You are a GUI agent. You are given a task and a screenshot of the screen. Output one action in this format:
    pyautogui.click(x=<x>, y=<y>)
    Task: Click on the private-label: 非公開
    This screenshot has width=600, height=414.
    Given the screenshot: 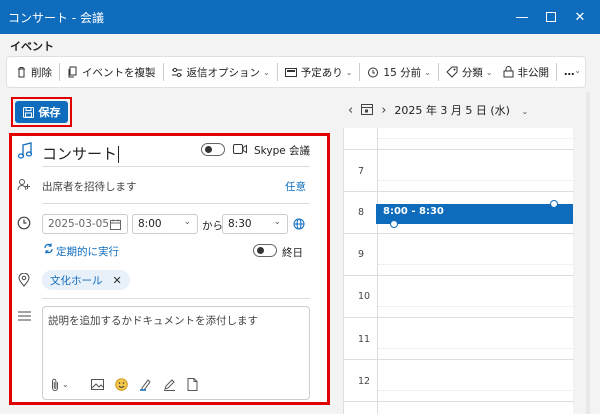 What is the action you would take?
    pyautogui.click(x=533, y=72)
    